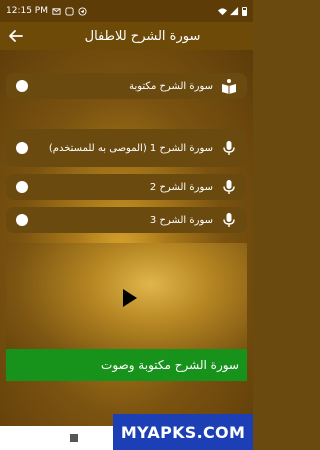  What do you see at coordinates (183, 432) in the screenshot?
I see `watermark-banner: MYAPKS.COM` at bounding box center [183, 432].